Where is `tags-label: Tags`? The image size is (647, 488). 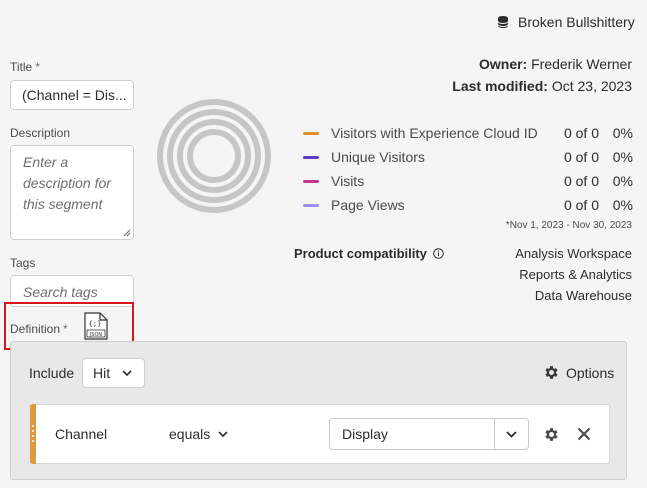 tags-label: Tags is located at coordinates (23, 263).